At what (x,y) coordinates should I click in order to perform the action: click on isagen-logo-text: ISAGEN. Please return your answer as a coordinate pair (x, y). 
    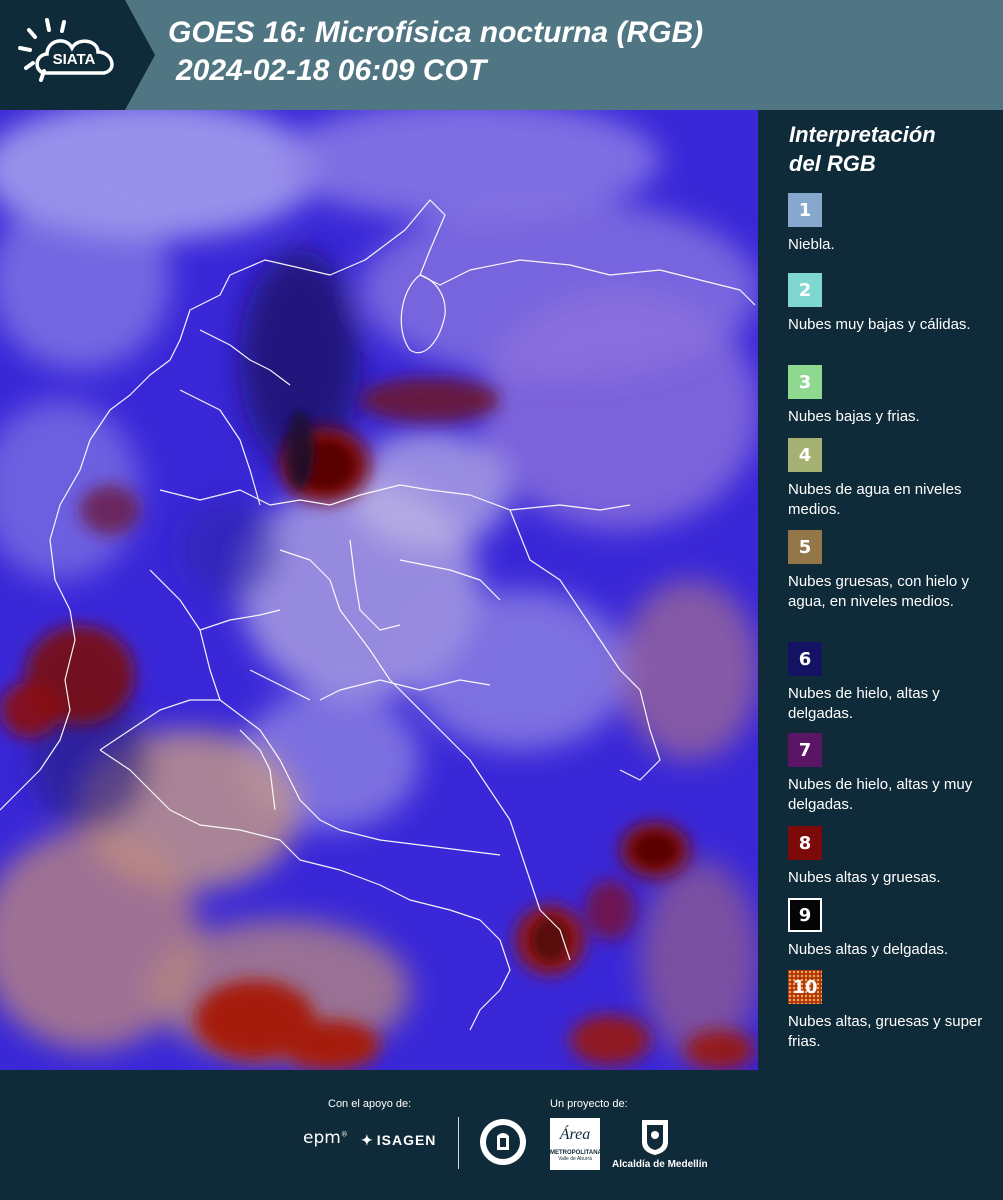
    Looking at the image, I should click on (406, 1140).